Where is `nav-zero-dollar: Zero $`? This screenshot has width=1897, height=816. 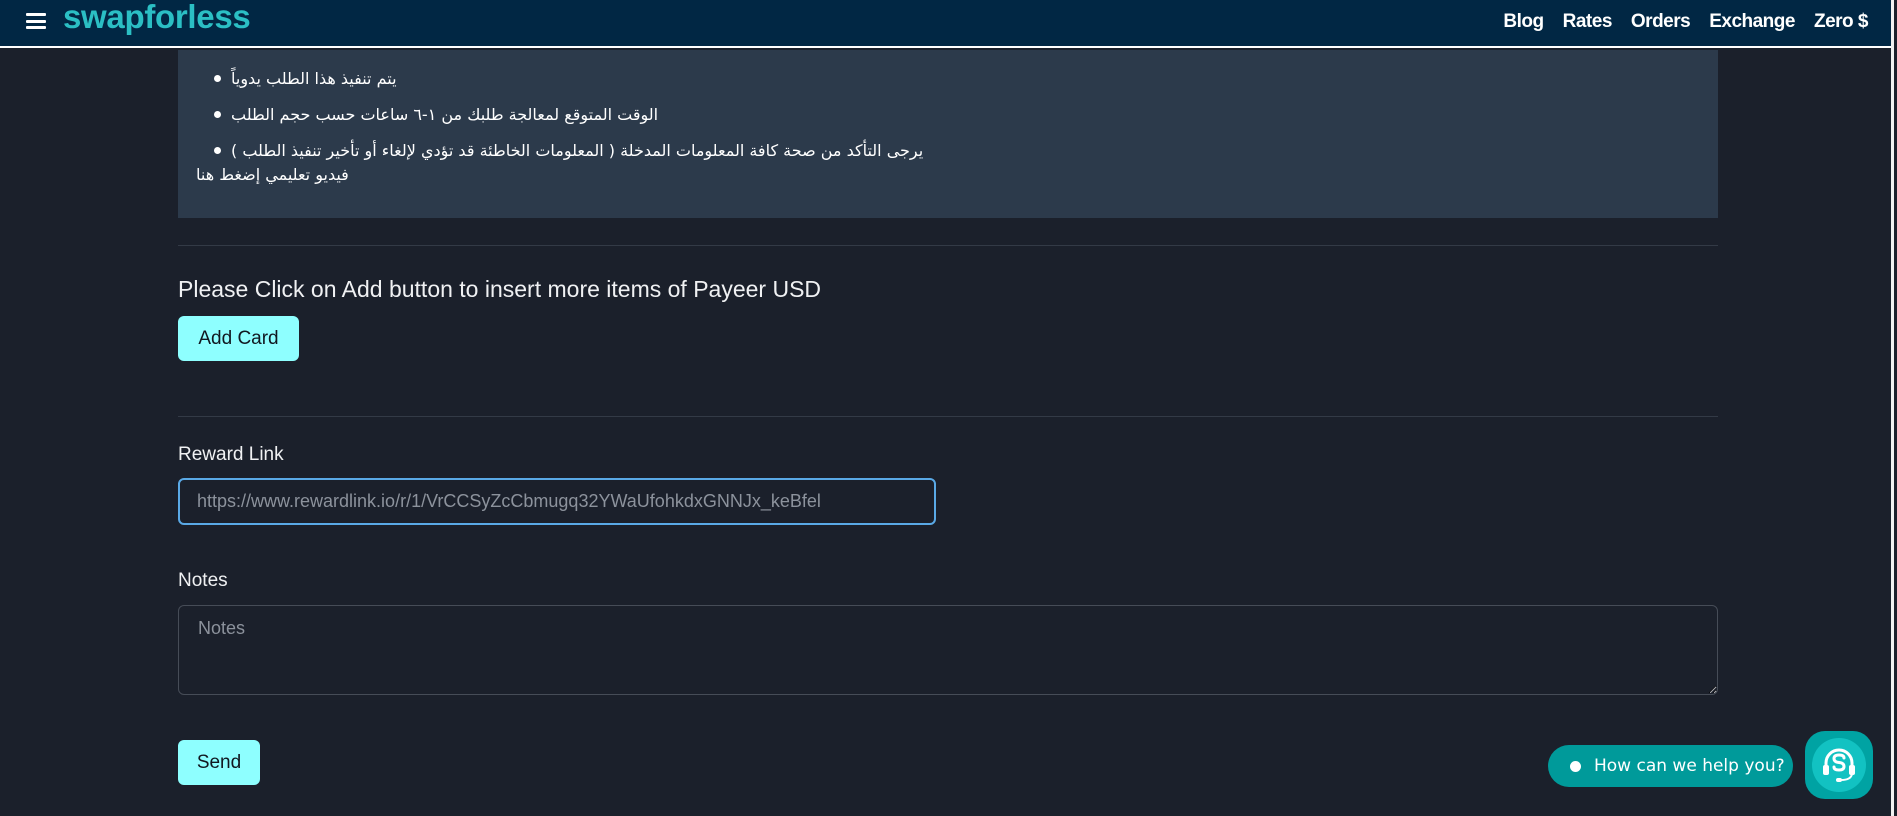 nav-zero-dollar: Zero $ is located at coordinates (1841, 22).